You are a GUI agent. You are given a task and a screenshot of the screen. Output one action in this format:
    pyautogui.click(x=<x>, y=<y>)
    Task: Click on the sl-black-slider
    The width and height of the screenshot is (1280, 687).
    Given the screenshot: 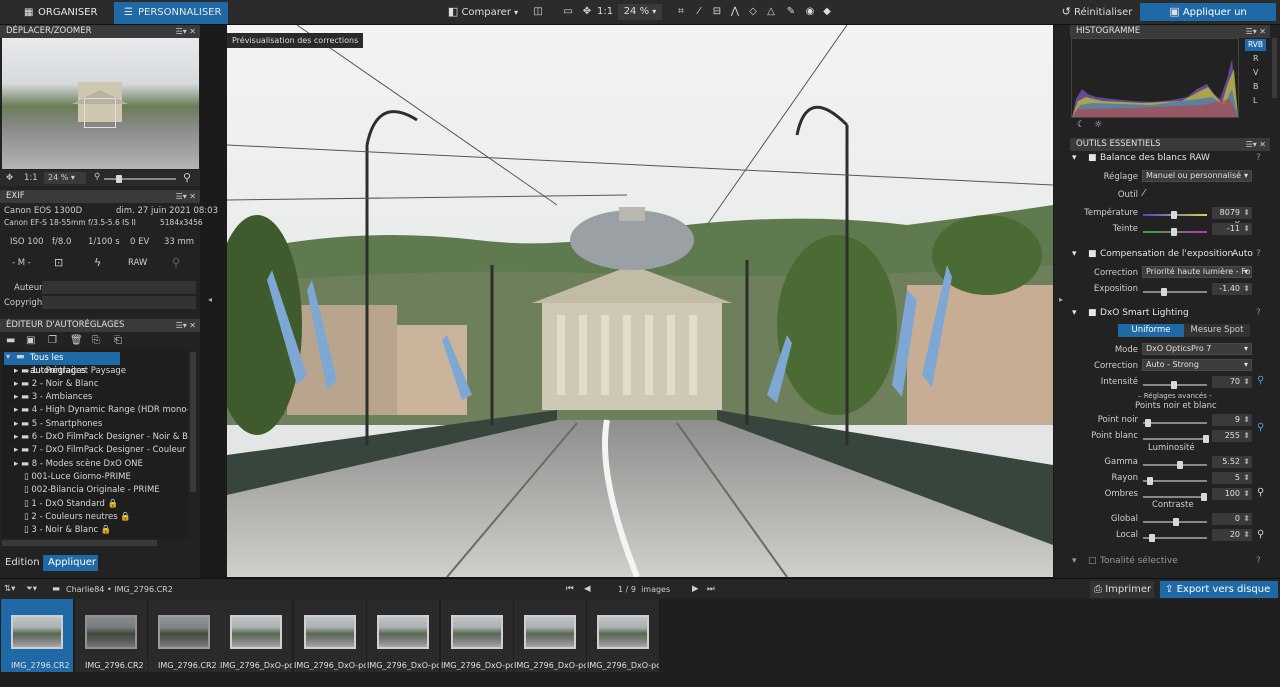 What is the action you would take?
    pyautogui.click(x=1175, y=423)
    